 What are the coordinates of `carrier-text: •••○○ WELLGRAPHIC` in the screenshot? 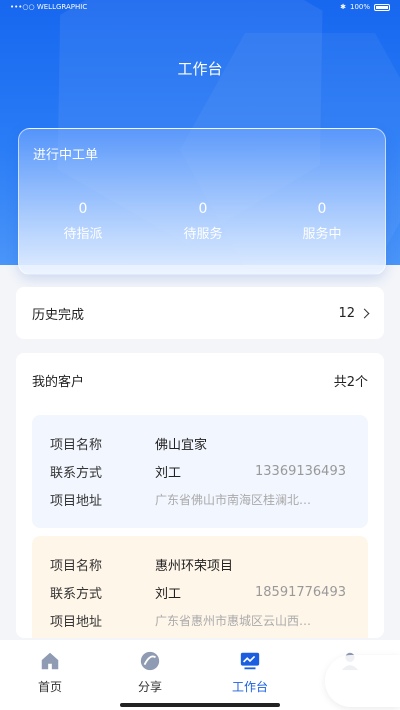 It's located at (49, 7).